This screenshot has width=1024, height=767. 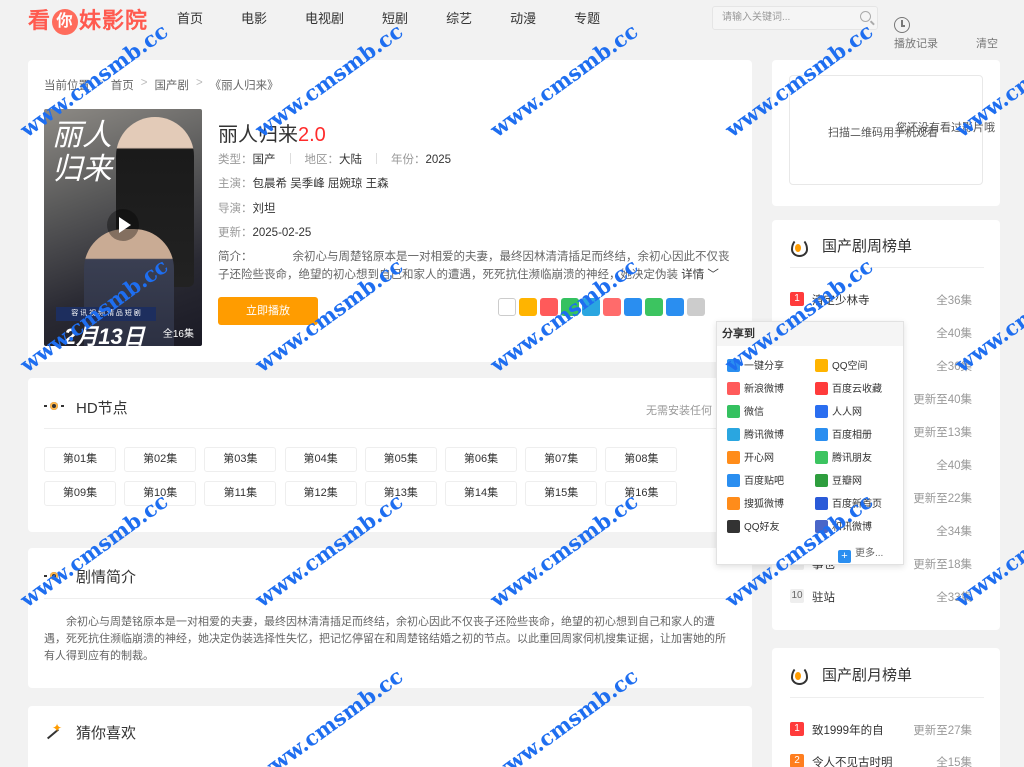 What do you see at coordinates (307, 184) in the screenshot?
I see `actor-link: 吴季峰` at bounding box center [307, 184].